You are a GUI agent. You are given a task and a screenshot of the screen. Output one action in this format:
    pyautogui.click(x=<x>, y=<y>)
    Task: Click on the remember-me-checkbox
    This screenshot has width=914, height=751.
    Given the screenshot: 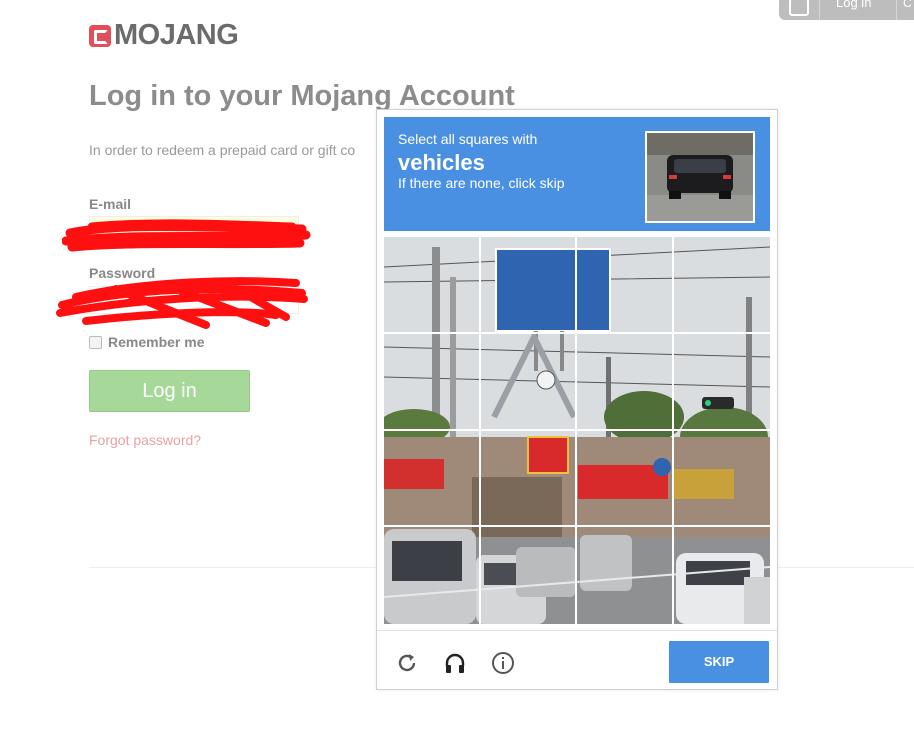 What is the action you would take?
    pyautogui.click(x=95, y=342)
    